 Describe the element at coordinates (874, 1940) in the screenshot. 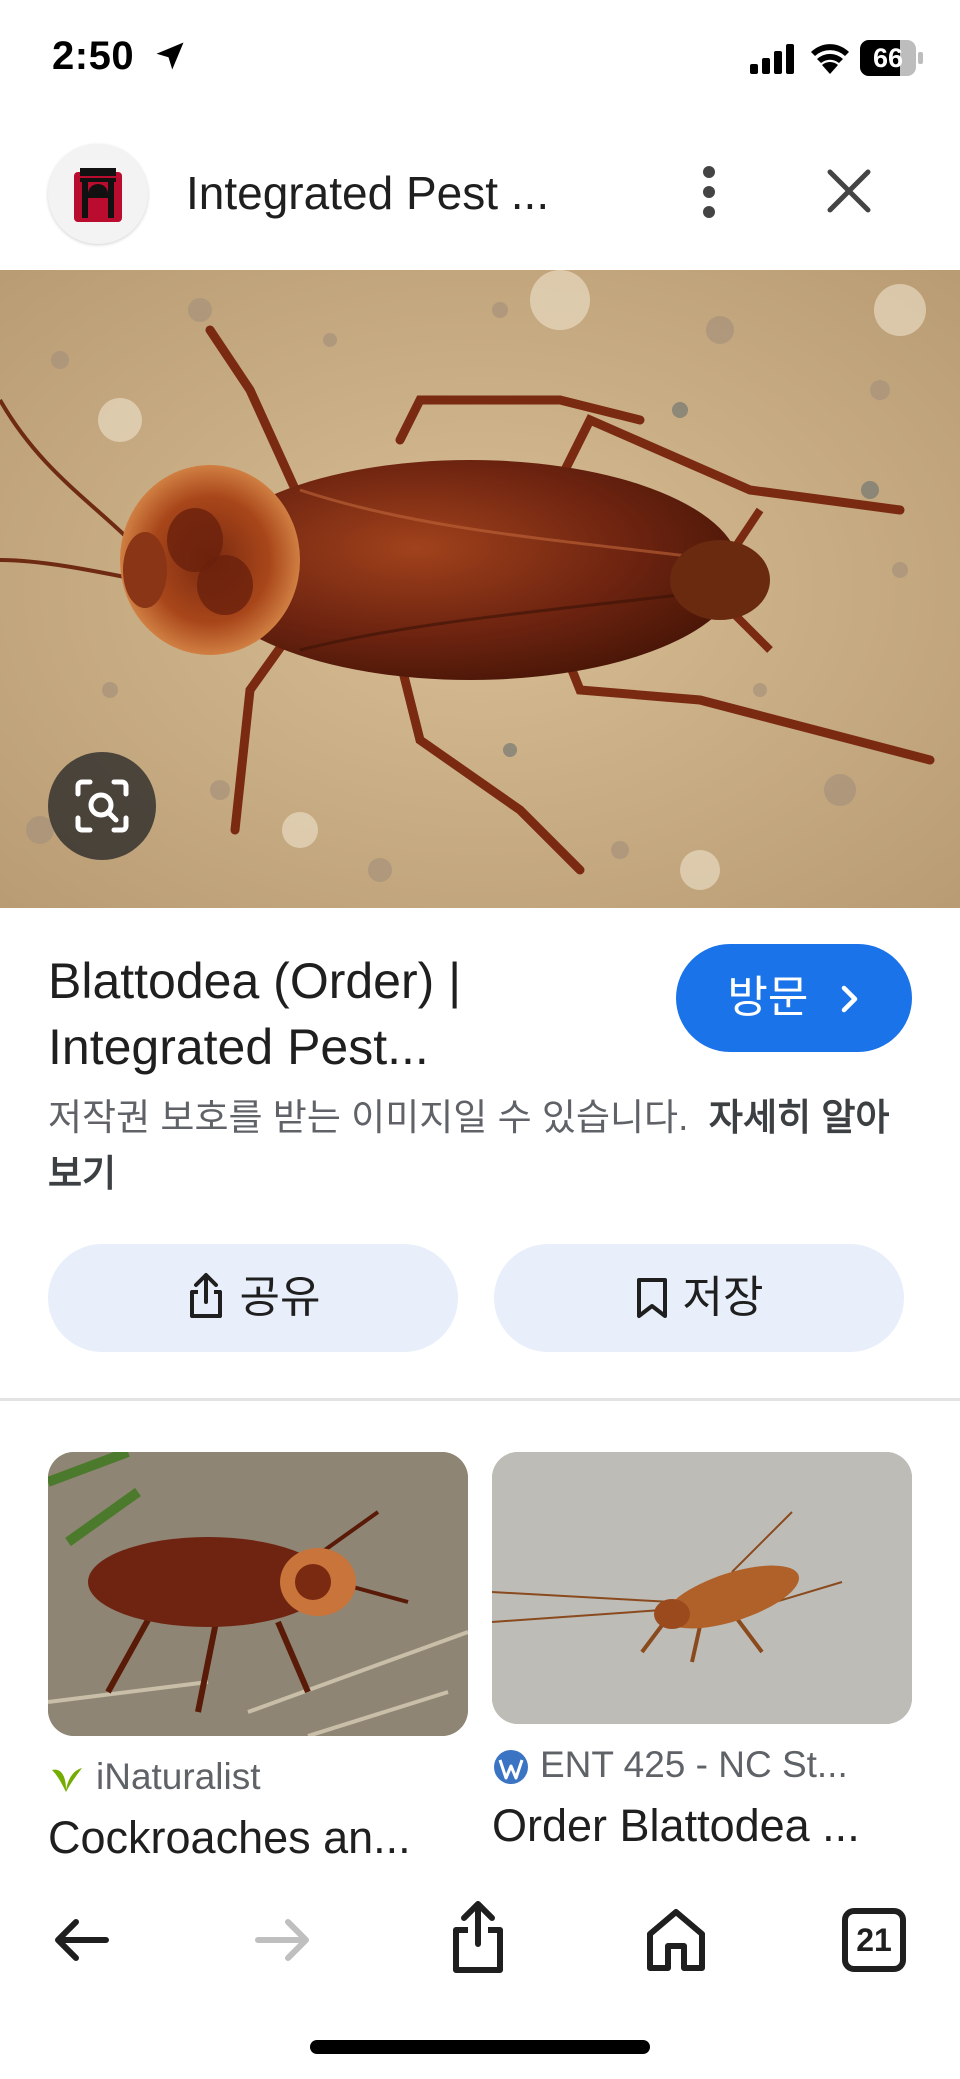

I see `tab-switcher-button: 21` at that location.